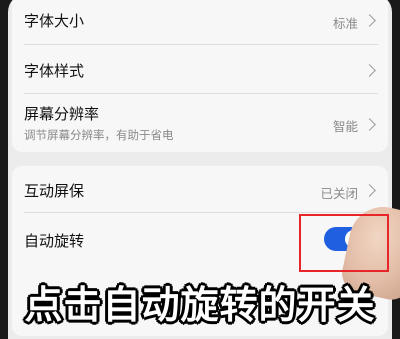 The image size is (400, 339). What do you see at coordinates (200, 69) in the screenshot?
I see `font-style-row: 字体样式` at bounding box center [200, 69].